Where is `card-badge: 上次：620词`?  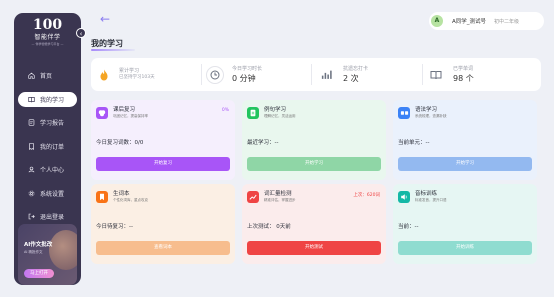
card-badge: 上次：620词 is located at coordinates (366, 195).